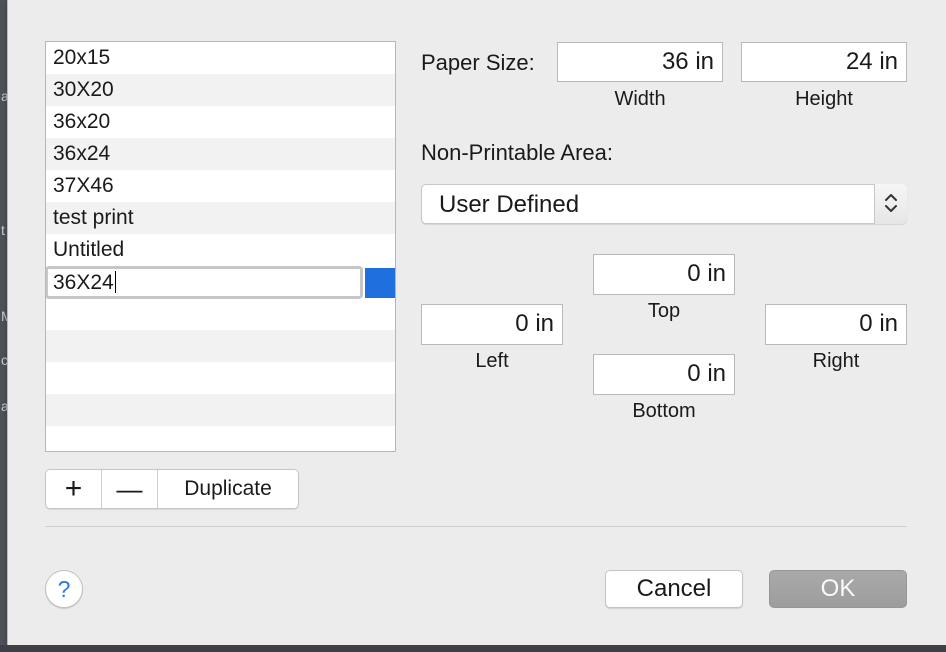 The image size is (946, 652). What do you see at coordinates (836, 324) in the screenshot?
I see `margin-right-field: 0 in` at bounding box center [836, 324].